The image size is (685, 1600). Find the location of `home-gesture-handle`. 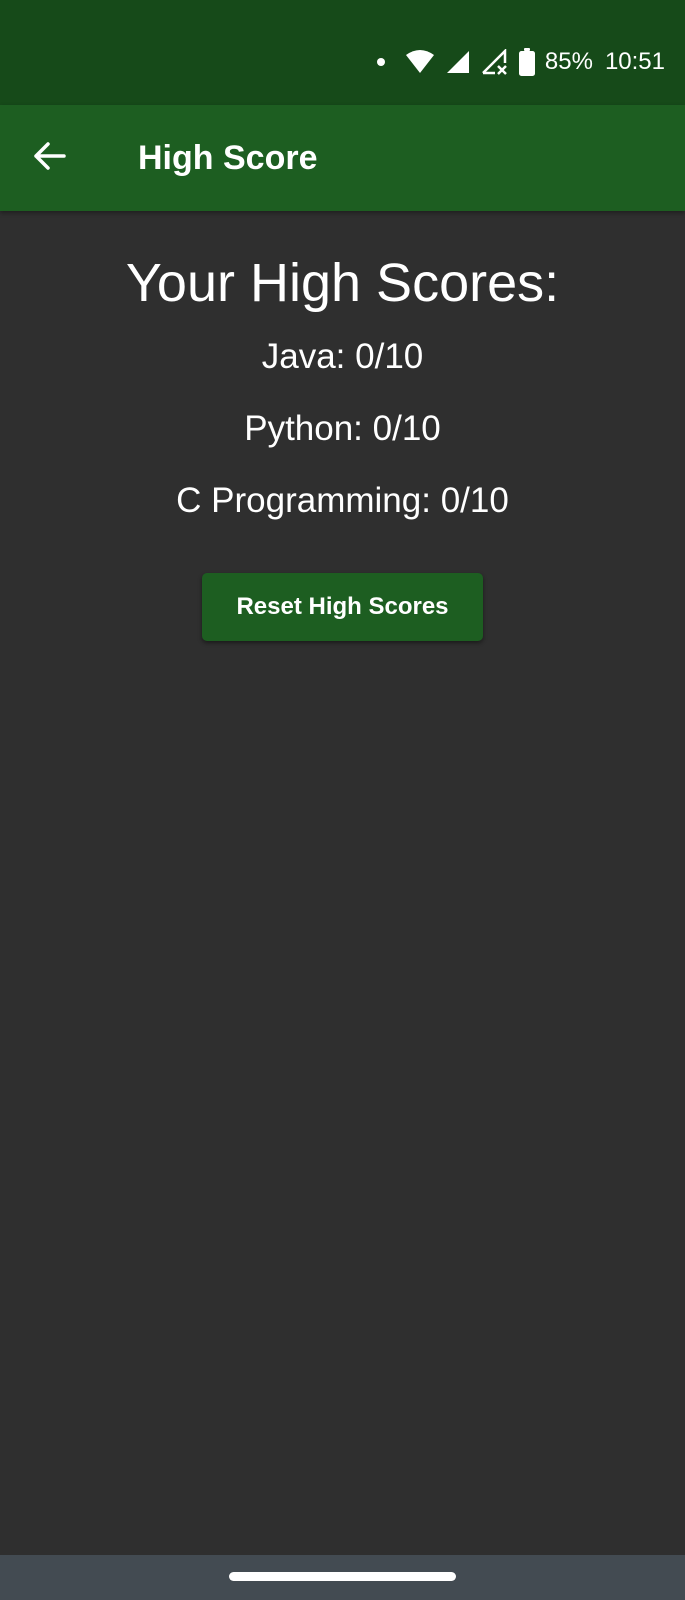

home-gesture-handle is located at coordinates (342, 1576).